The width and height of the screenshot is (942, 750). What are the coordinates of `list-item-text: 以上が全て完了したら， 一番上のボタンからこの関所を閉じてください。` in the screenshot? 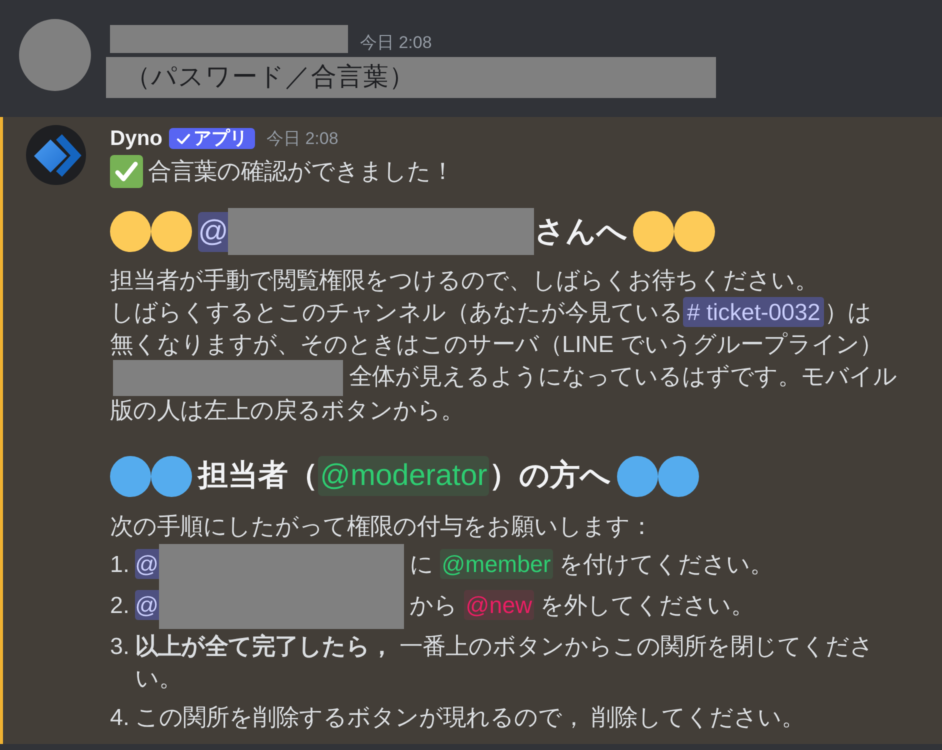 It's located at (504, 662).